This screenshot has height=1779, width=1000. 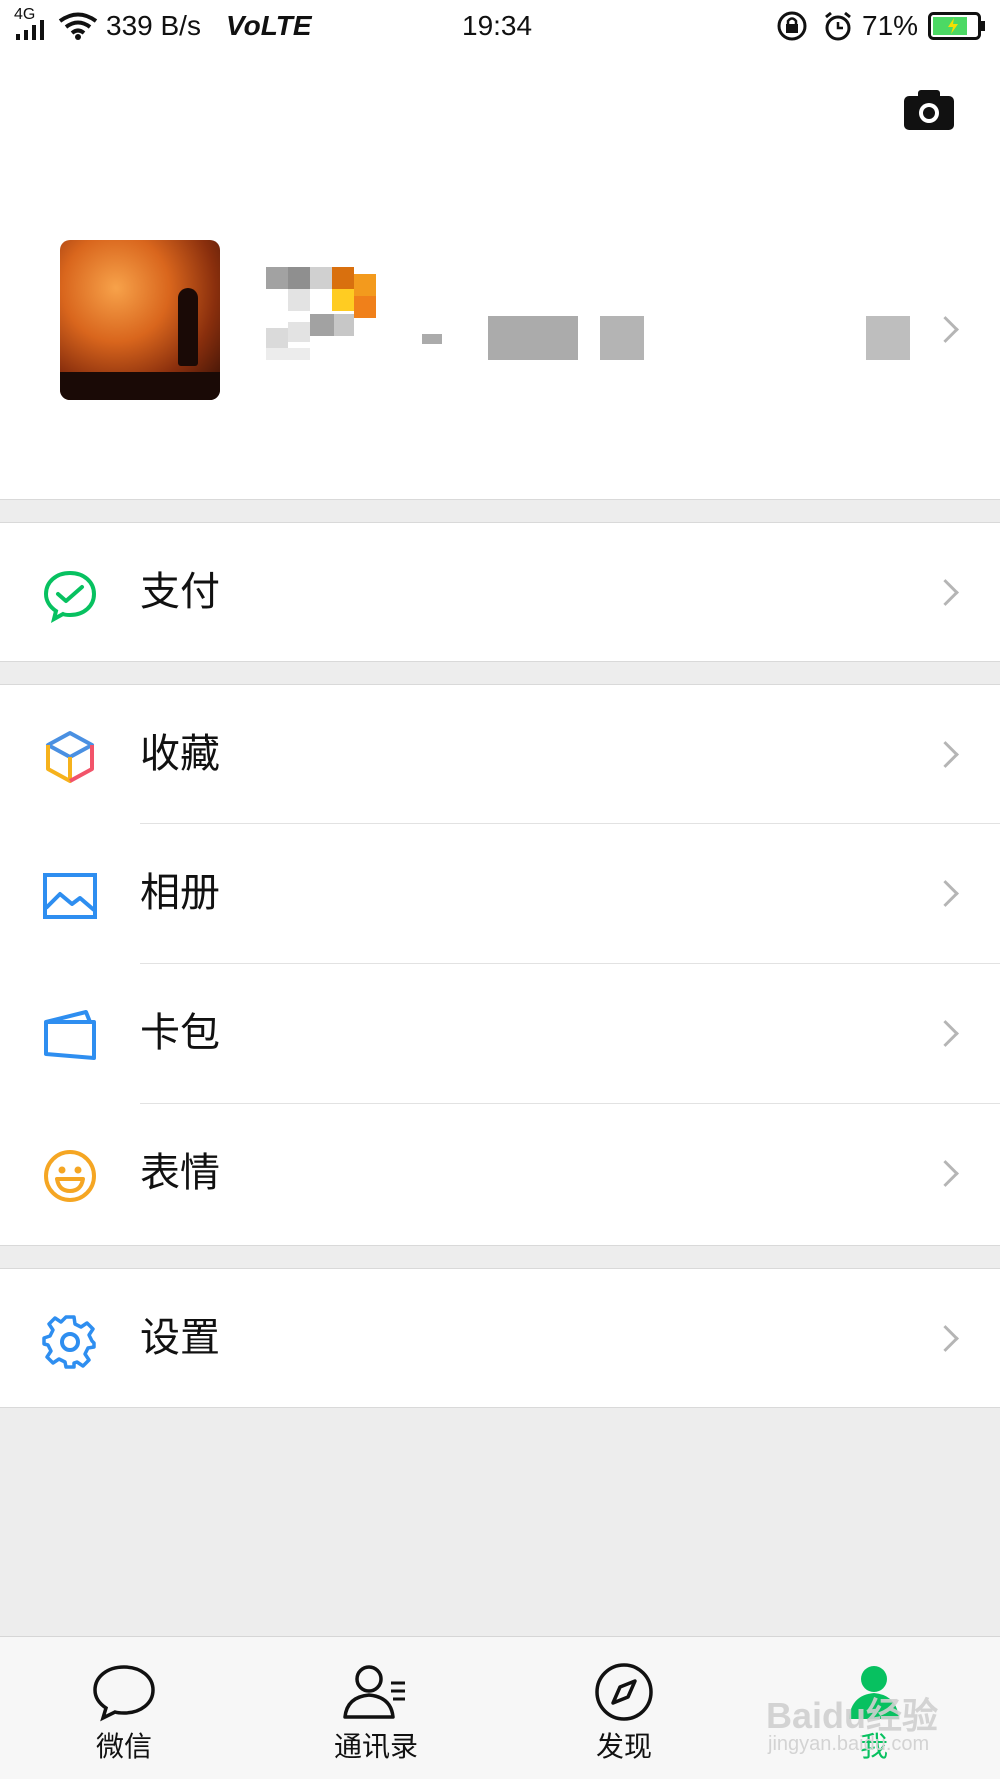 What do you see at coordinates (956, 26) in the screenshot?
I see `battery-icon` at bounding box center [956, 26].